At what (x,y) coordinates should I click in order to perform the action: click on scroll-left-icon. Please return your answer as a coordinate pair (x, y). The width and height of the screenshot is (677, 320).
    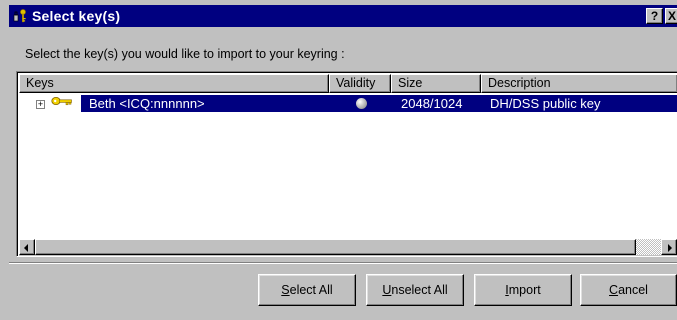
    Looking at the image, I should click on (26, 248).